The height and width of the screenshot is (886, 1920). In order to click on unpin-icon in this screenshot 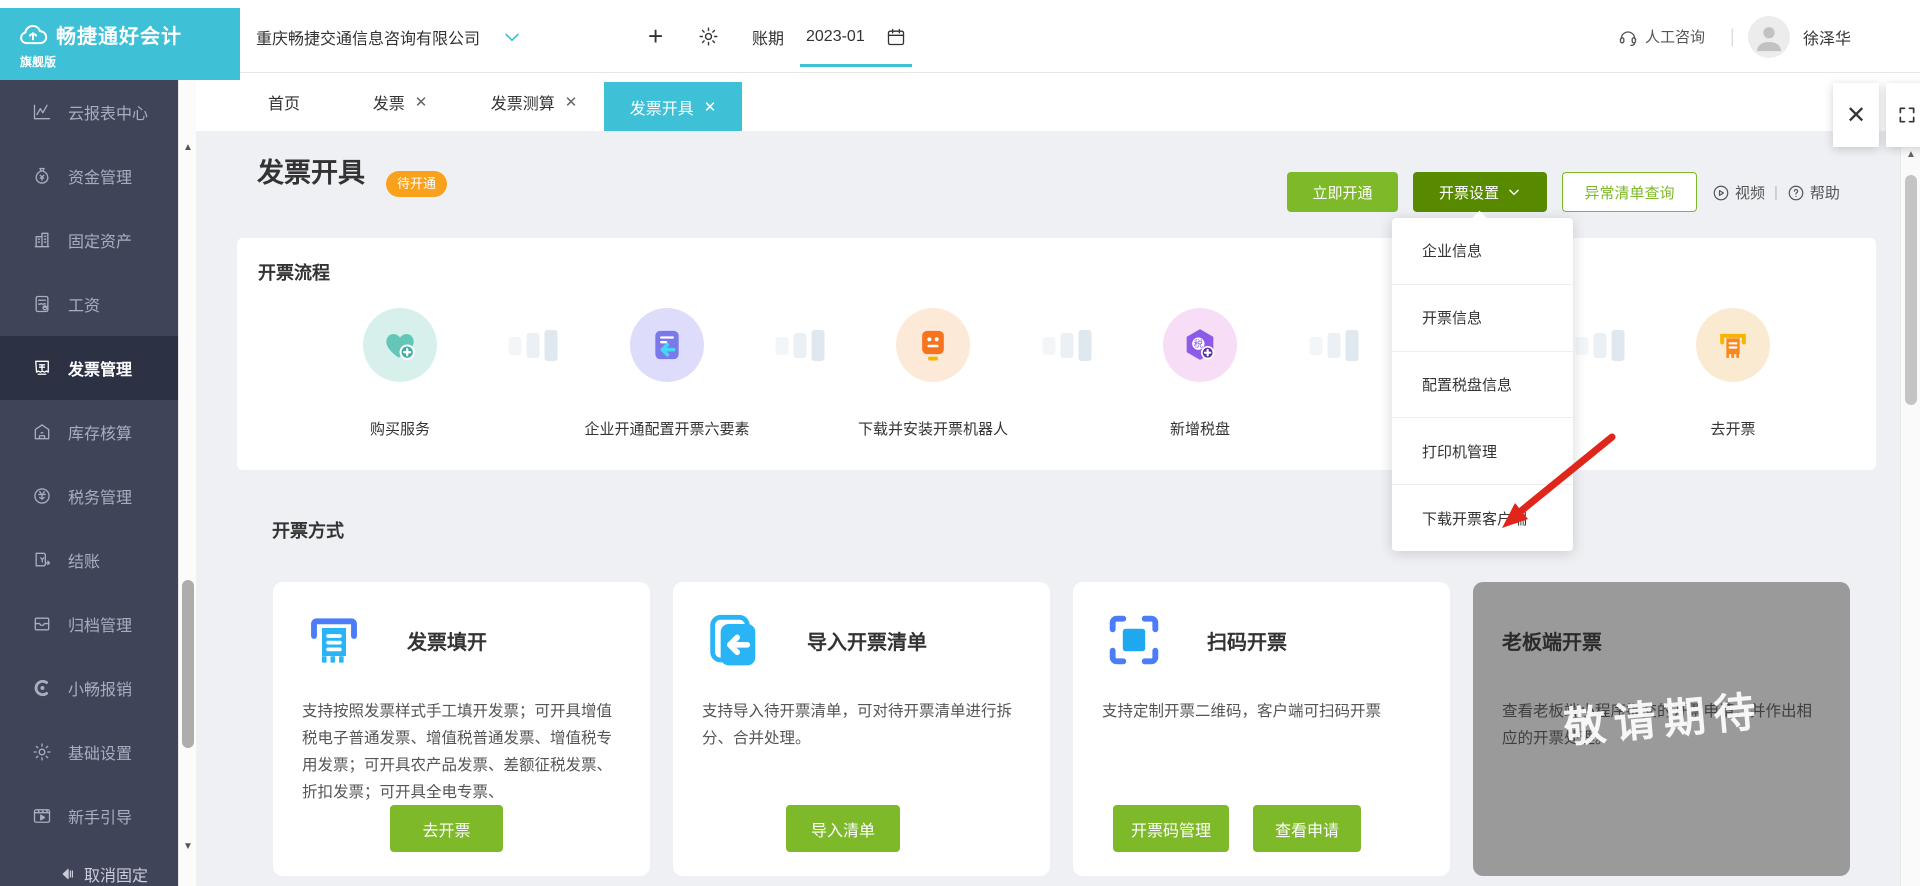, I will do `click(67, 874)`.